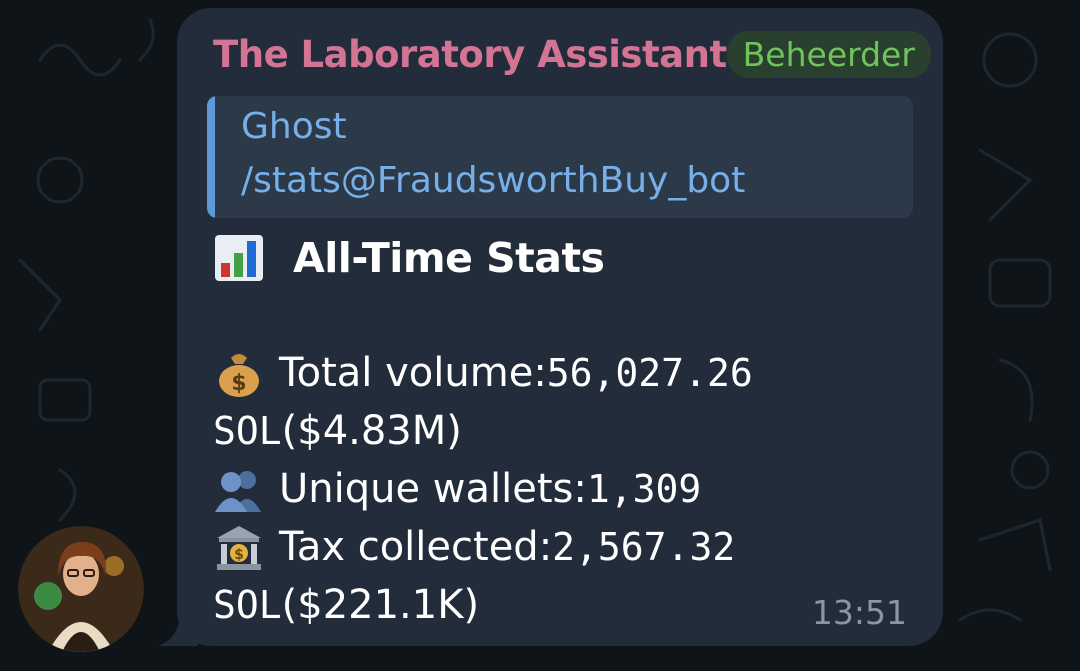 The height and width of the screenshot is (671, 1080). Describe the element at coordinates (294, 126) in the screenshot. I see `reply-author: Ghost` at that location.